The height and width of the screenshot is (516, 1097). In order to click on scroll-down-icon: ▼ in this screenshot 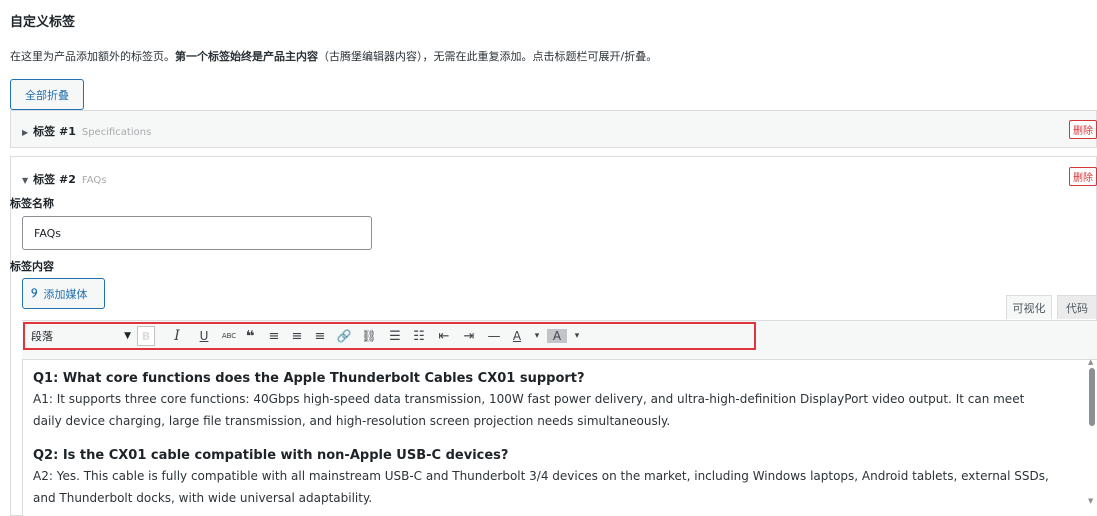, I will do `click(1090, 501)`.